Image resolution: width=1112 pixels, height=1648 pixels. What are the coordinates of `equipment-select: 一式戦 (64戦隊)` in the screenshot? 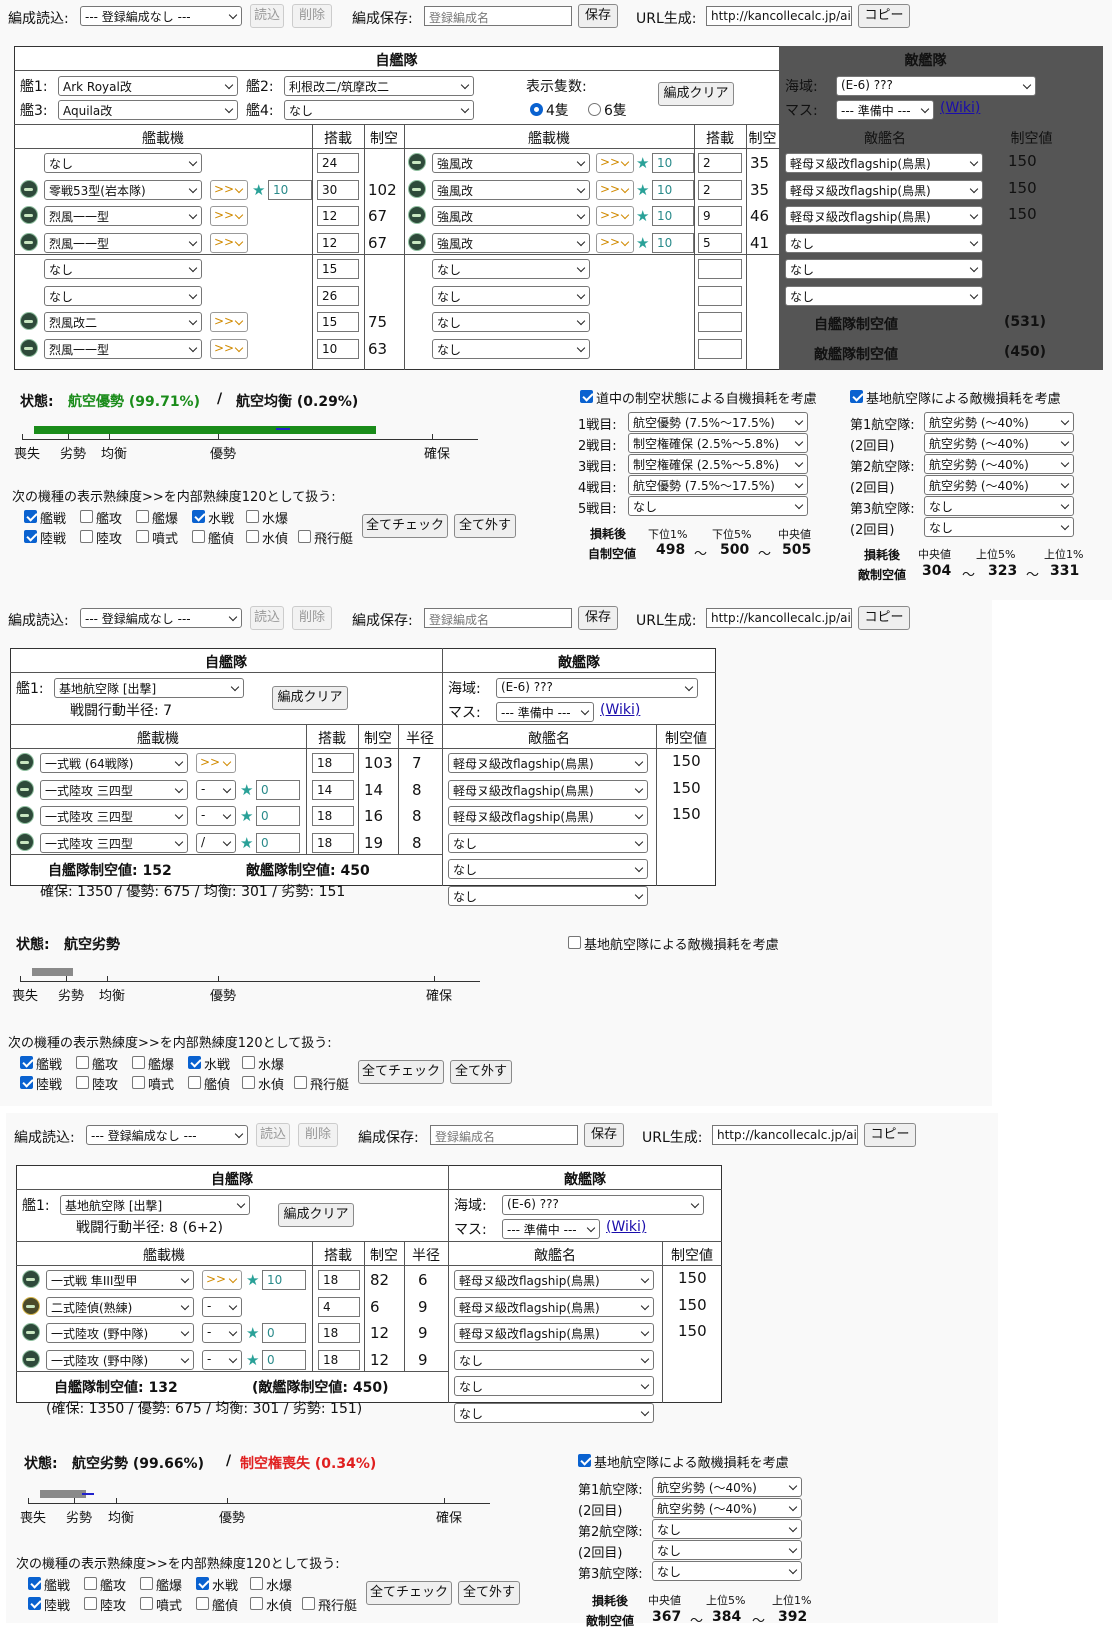 It's located at (114, 763).